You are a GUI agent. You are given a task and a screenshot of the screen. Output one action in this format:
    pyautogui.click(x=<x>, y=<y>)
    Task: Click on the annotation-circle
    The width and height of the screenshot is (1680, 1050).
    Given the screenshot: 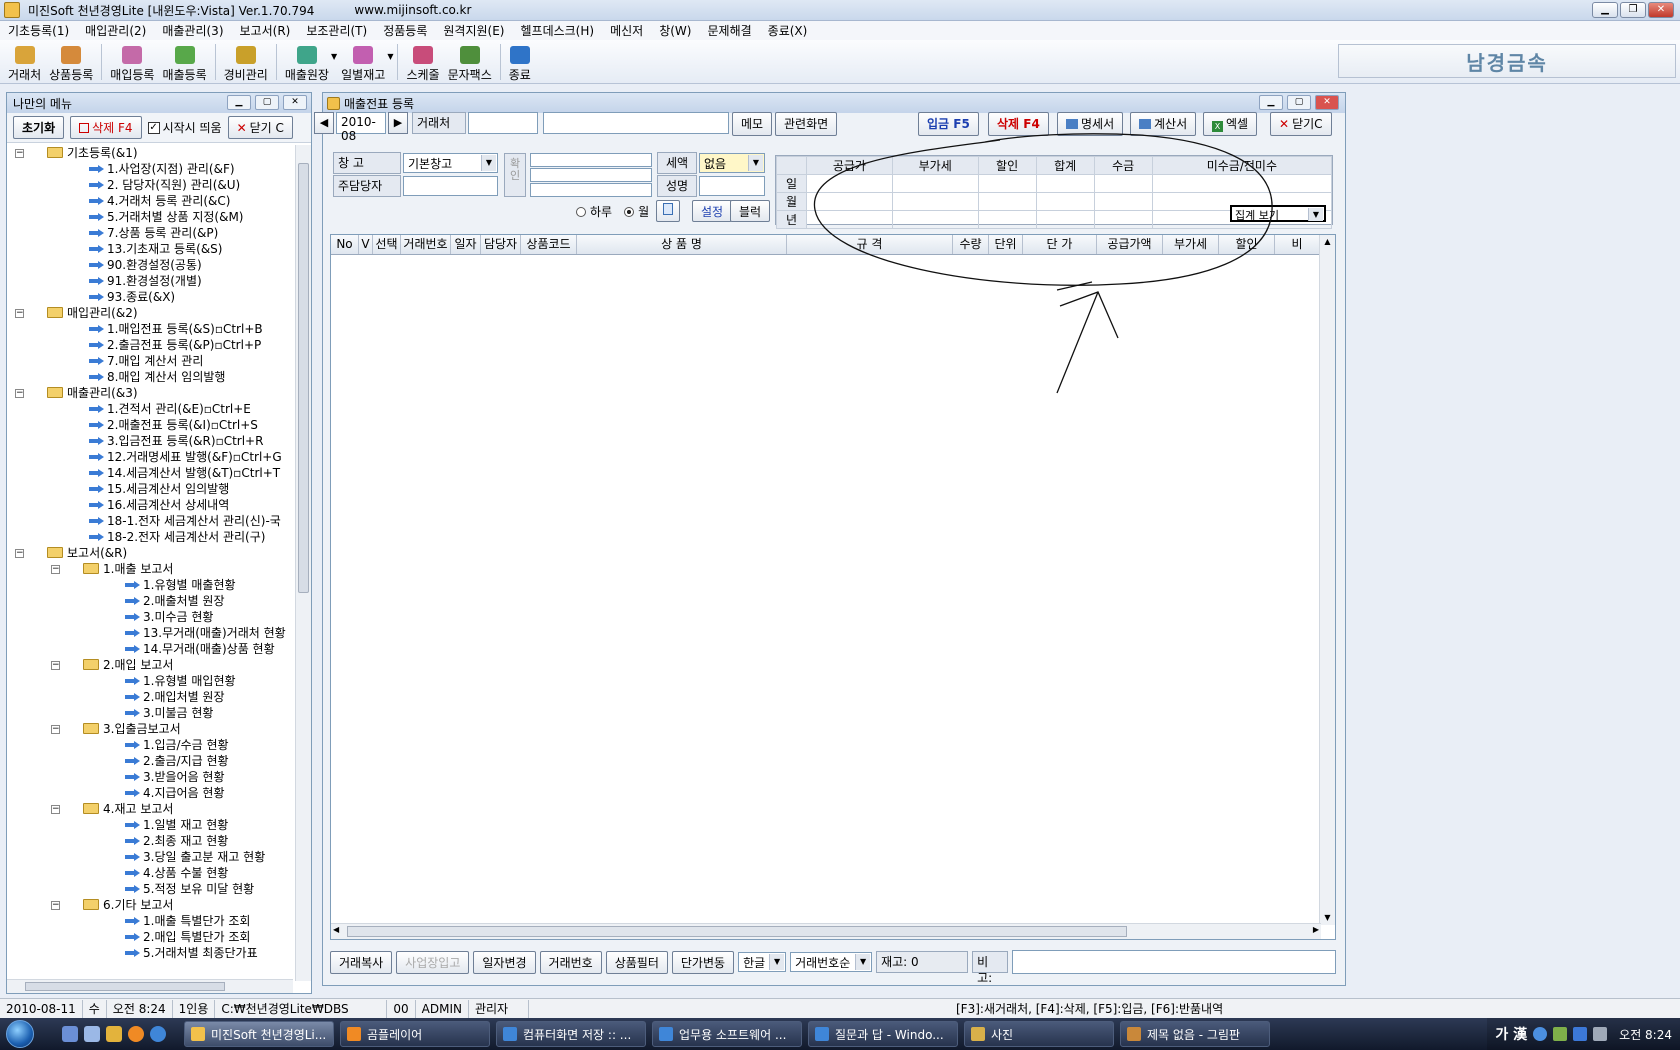 What is the action you would take?
    pyautogui.click(x=1043, y=209)
    